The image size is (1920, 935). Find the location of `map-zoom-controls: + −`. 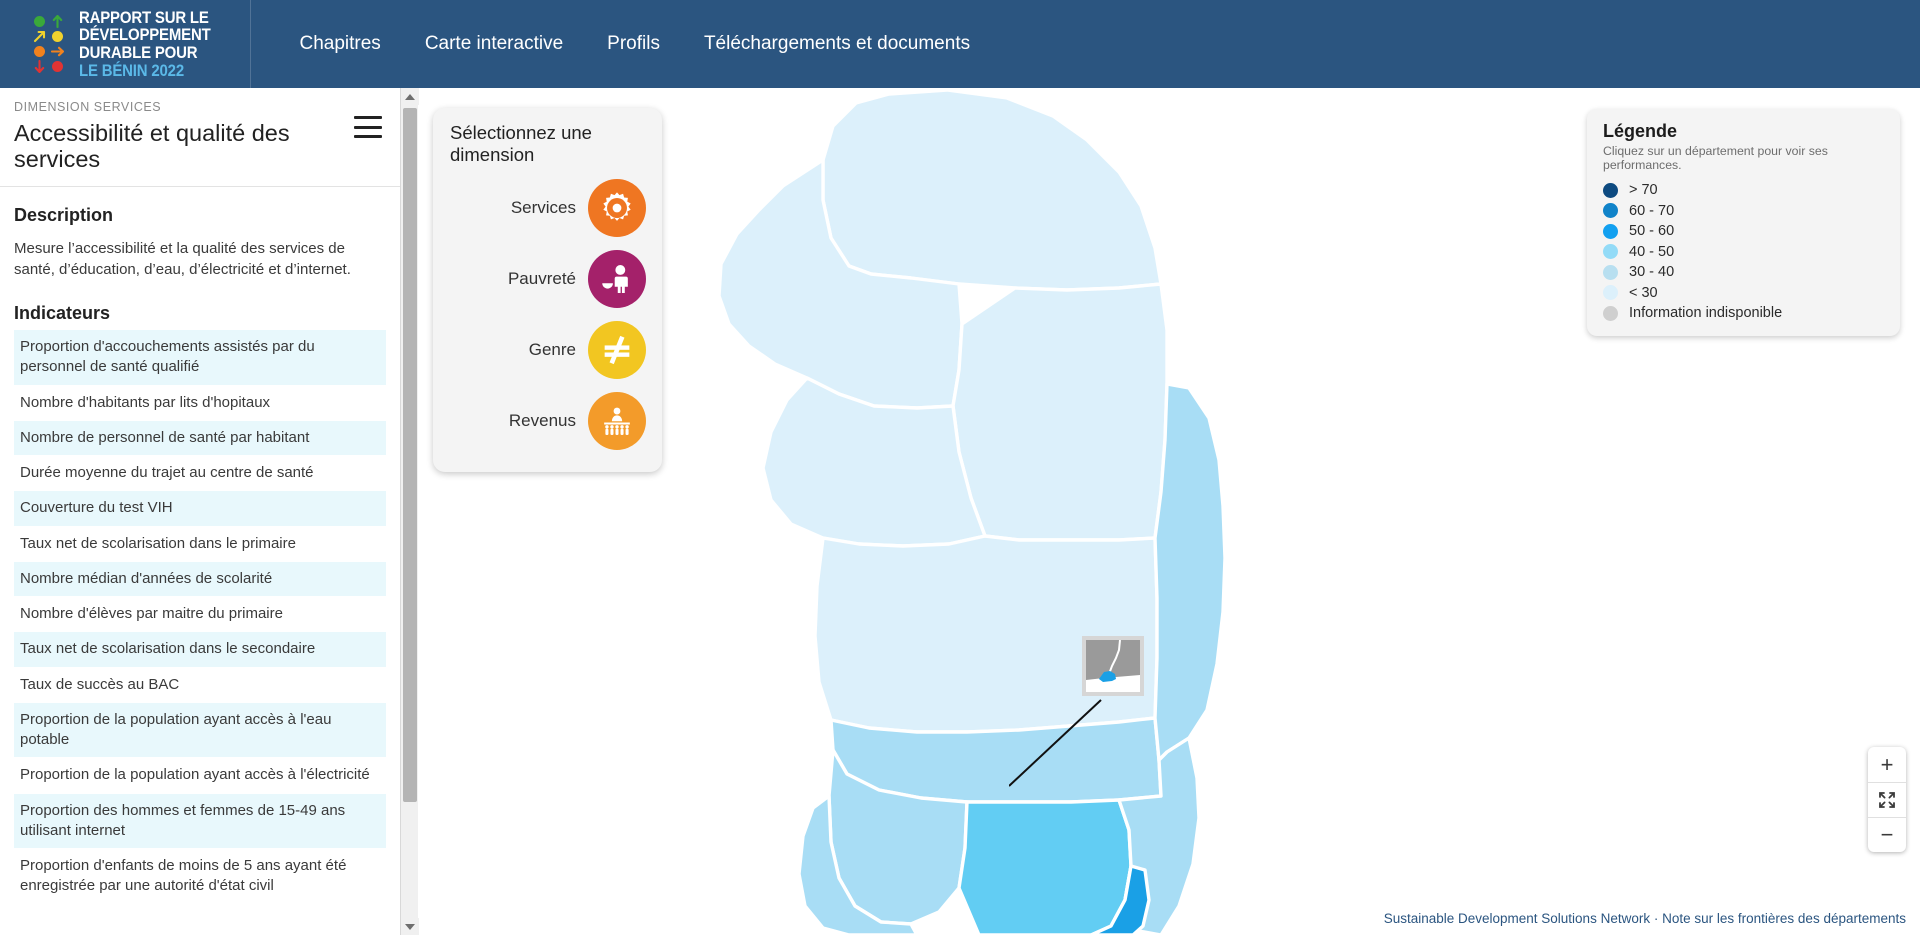

map-zoom-controls: + − is located at coordinates (1887, 799).